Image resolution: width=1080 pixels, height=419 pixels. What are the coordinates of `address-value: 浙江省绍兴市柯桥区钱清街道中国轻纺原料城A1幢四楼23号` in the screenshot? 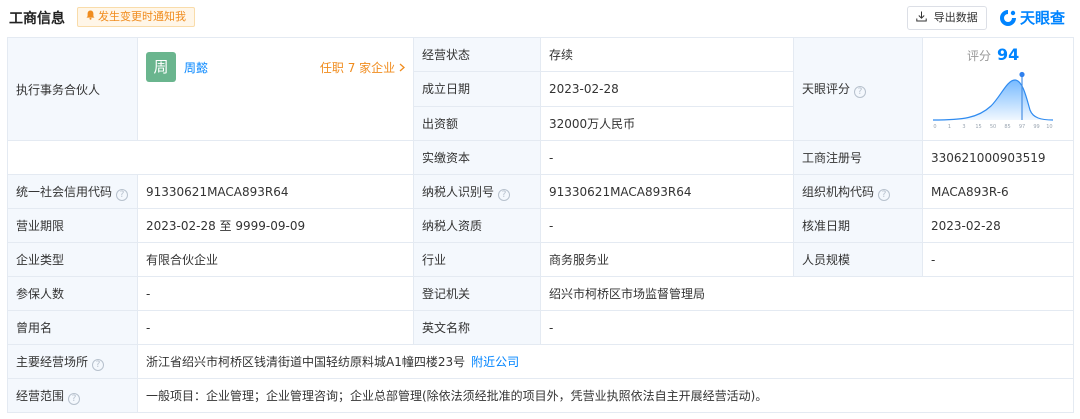 It's located at (306, 362).